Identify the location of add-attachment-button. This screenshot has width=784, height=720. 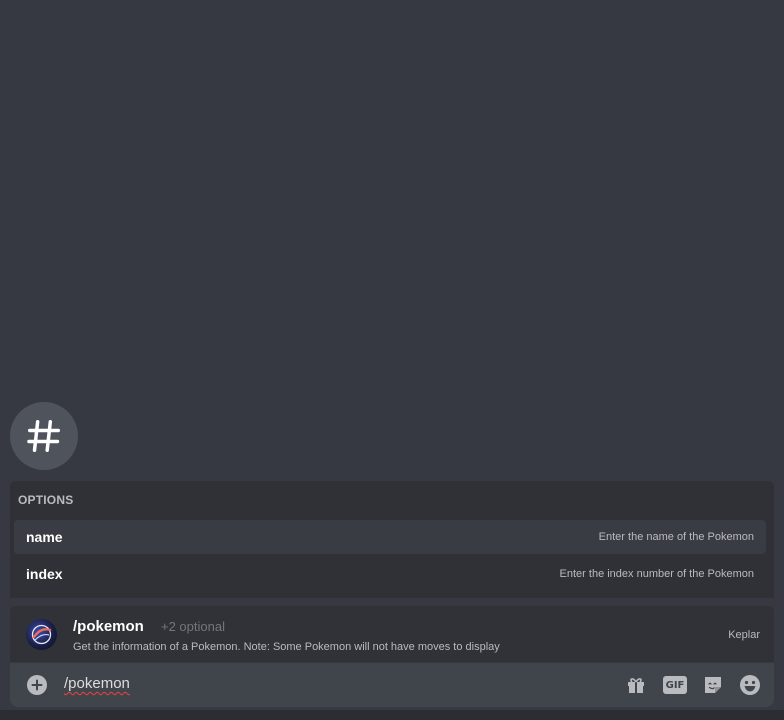
(37, 685).